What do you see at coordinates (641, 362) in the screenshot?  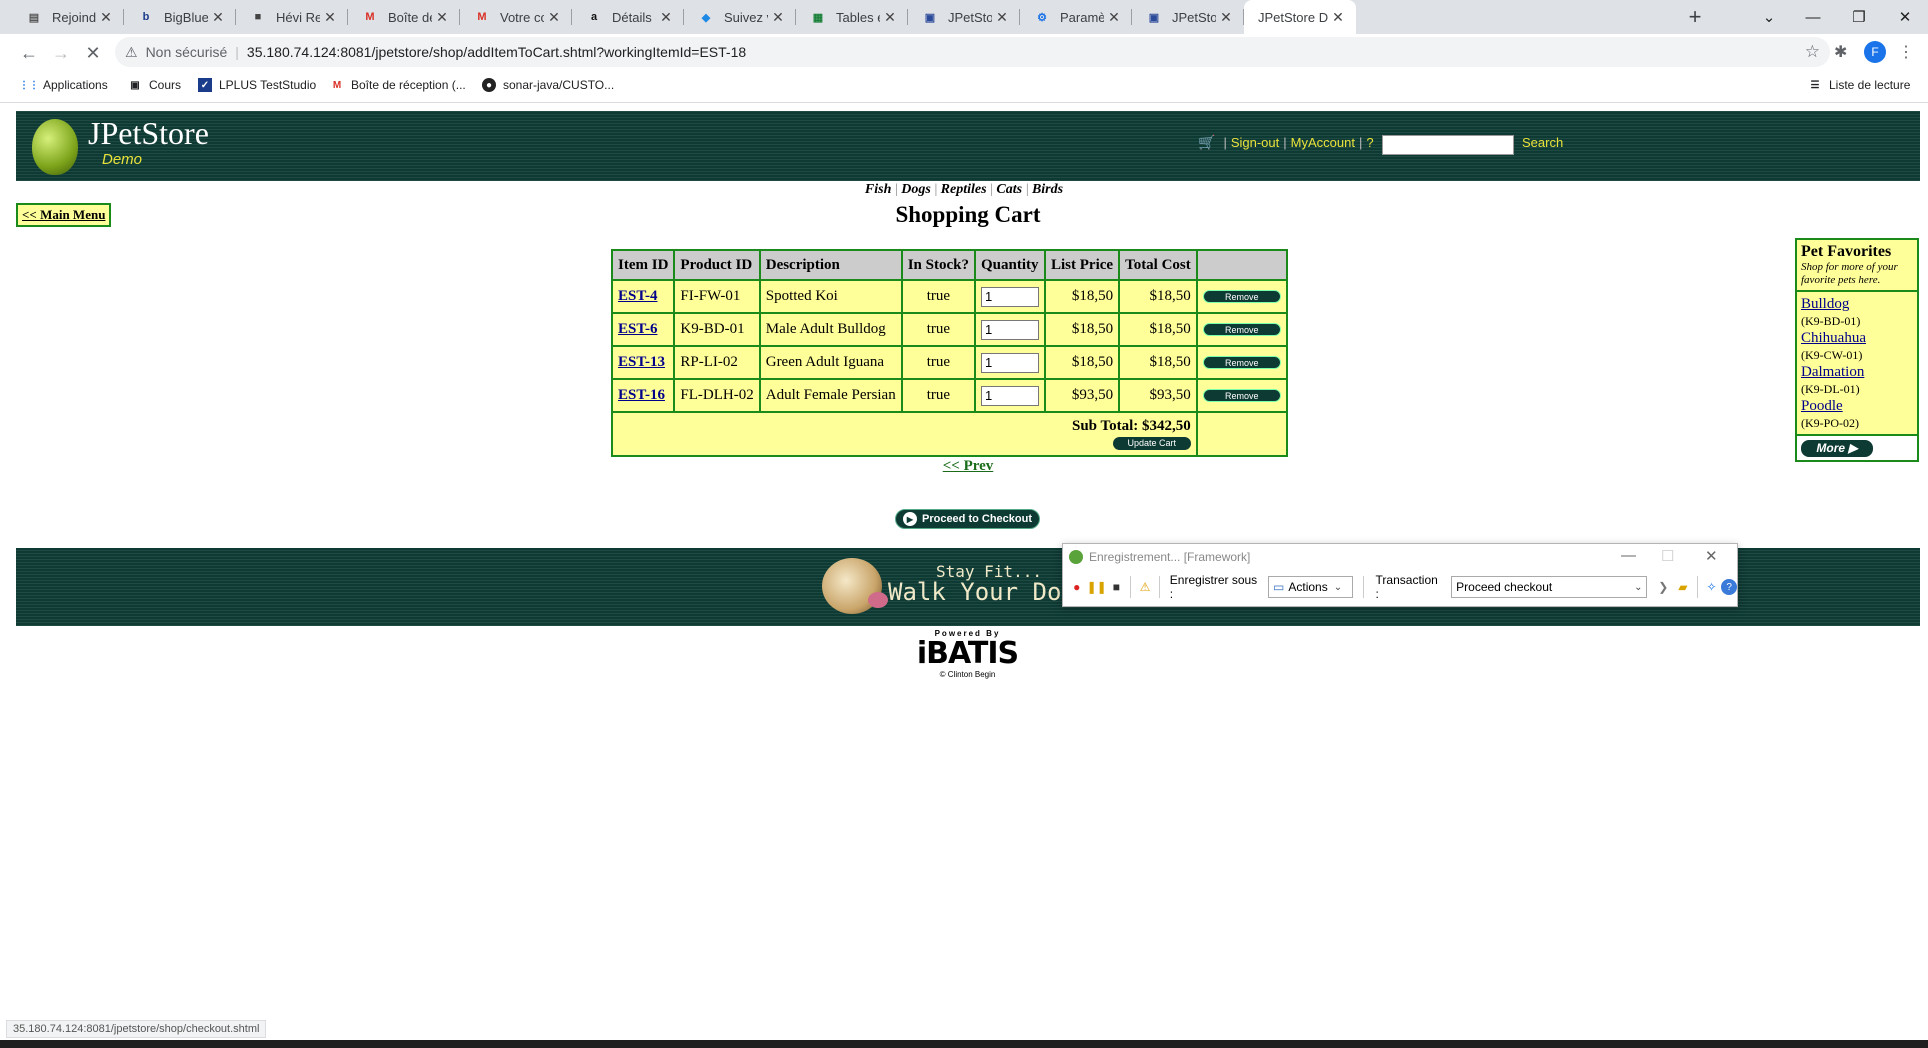 I see `item-id-link: EST-13` at bounding box center [641, 362].